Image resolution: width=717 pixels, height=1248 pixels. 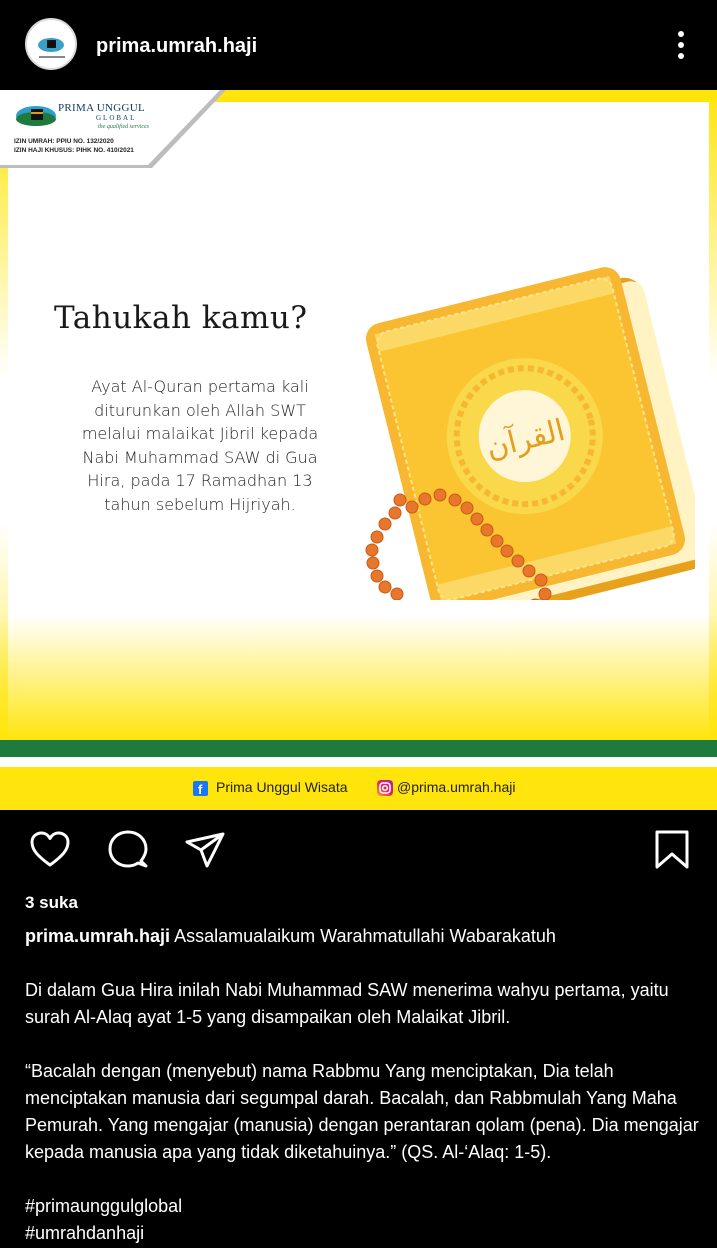 What do you see at coordinates (97, 936) in the screenshot?
I see `caption-username: prima.umrah.haji` at bounding box center [97, 936].